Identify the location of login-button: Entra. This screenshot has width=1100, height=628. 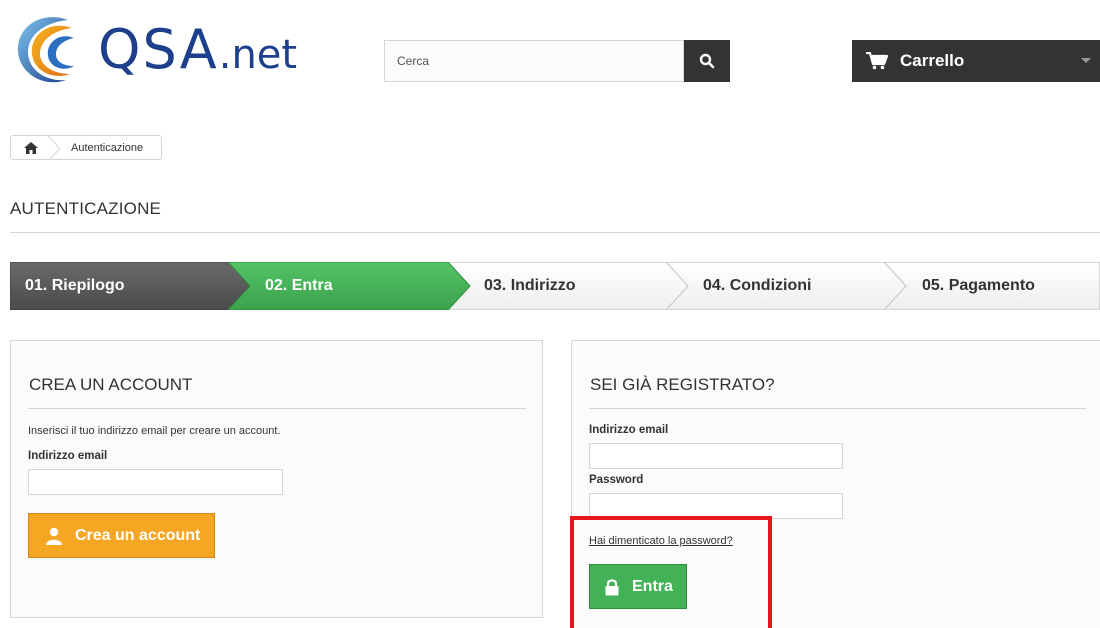
(638, 586).